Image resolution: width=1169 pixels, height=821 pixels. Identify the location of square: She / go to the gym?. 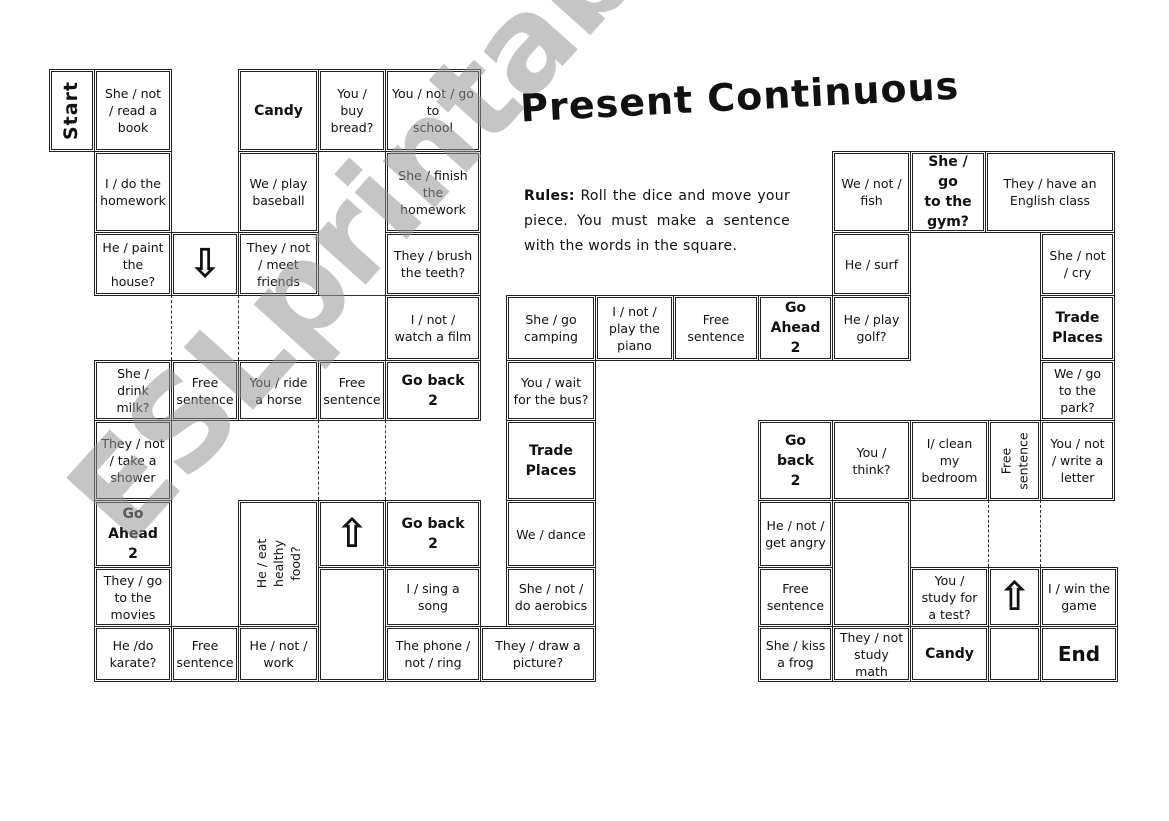
(948, 192).